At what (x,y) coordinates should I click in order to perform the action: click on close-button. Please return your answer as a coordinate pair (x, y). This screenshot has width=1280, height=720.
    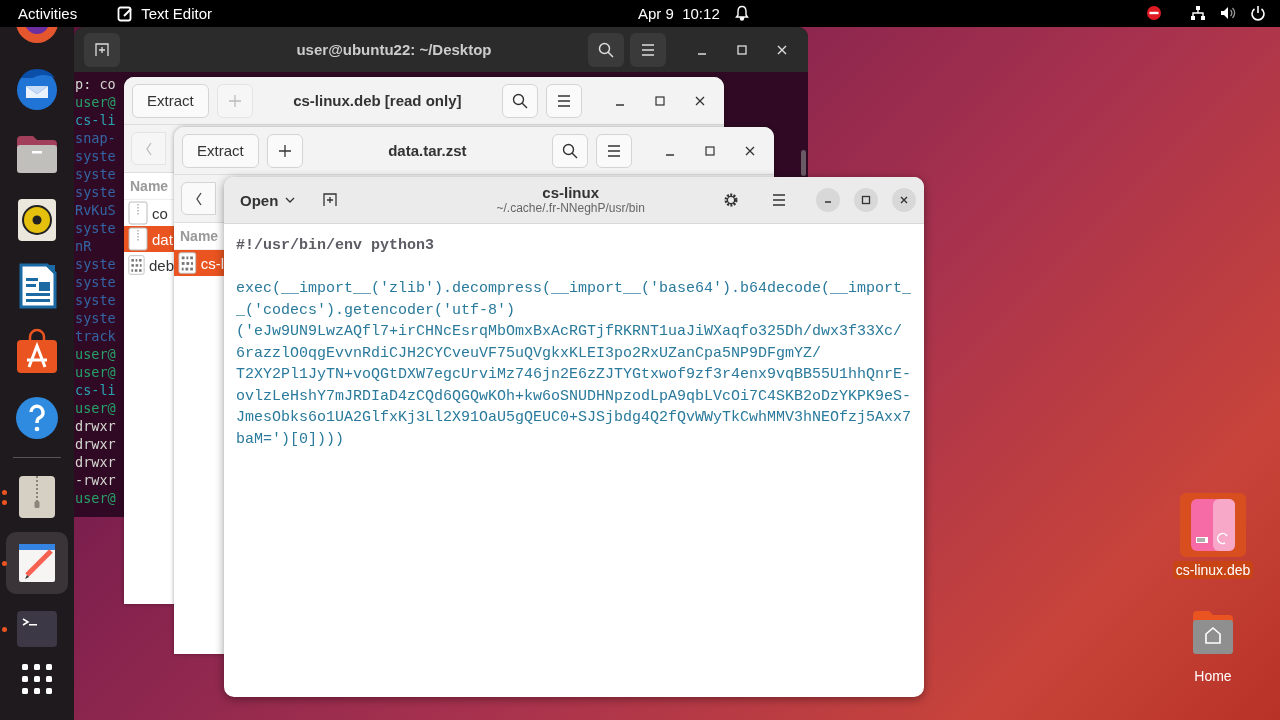
    Looking at the image, I should click on (904, 200).